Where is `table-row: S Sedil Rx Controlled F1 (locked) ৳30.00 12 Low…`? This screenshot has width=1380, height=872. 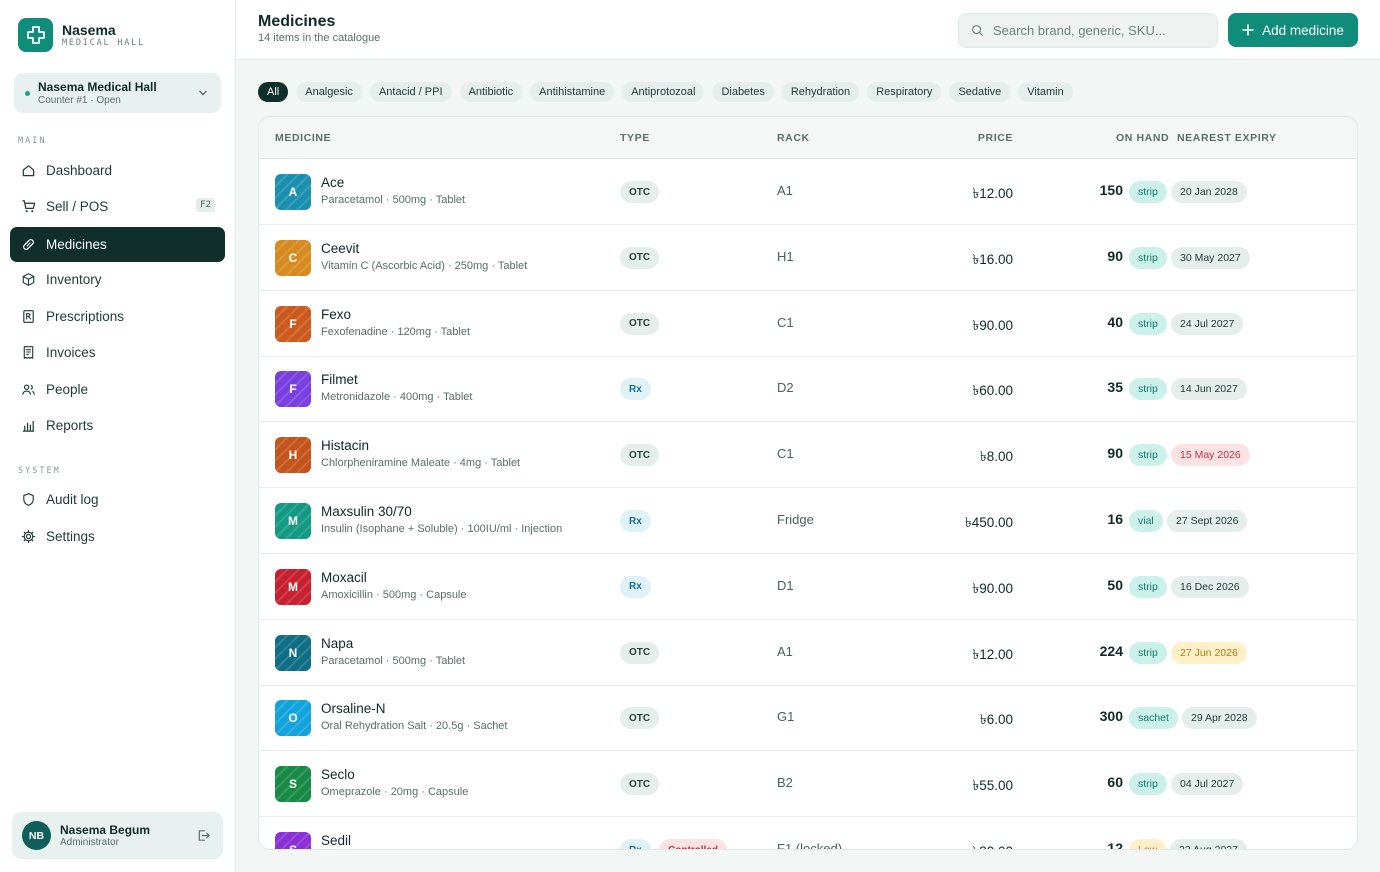
table-row: S Sedil Rx Controlled F1 (locked) ৳30.00 12 Low… is located at coordinates (808, 833).